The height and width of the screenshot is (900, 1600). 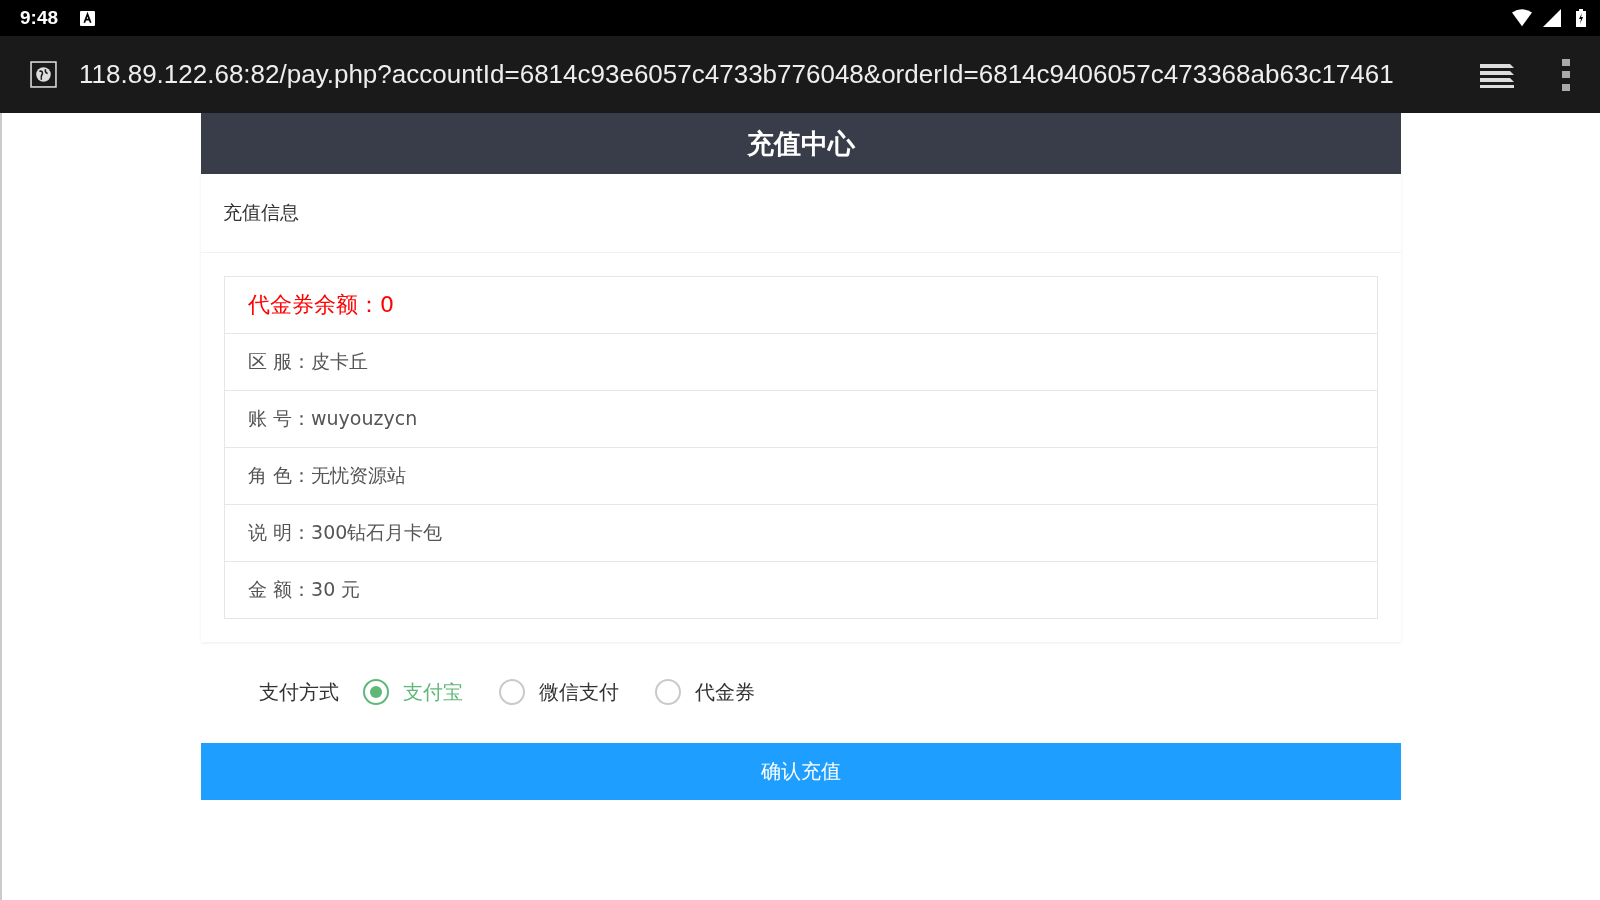 What do you see at coordinates (1552, 18) in the screenshot?
I see `signal-icon` at bounding box center [1552, 18].